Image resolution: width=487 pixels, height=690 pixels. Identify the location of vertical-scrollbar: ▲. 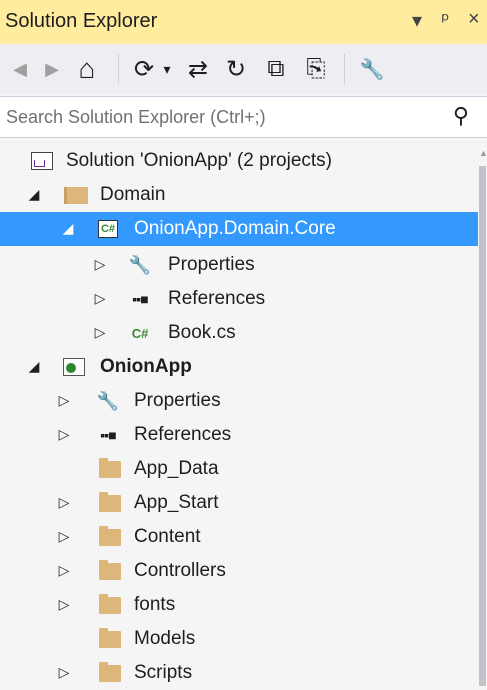
(482, 414).